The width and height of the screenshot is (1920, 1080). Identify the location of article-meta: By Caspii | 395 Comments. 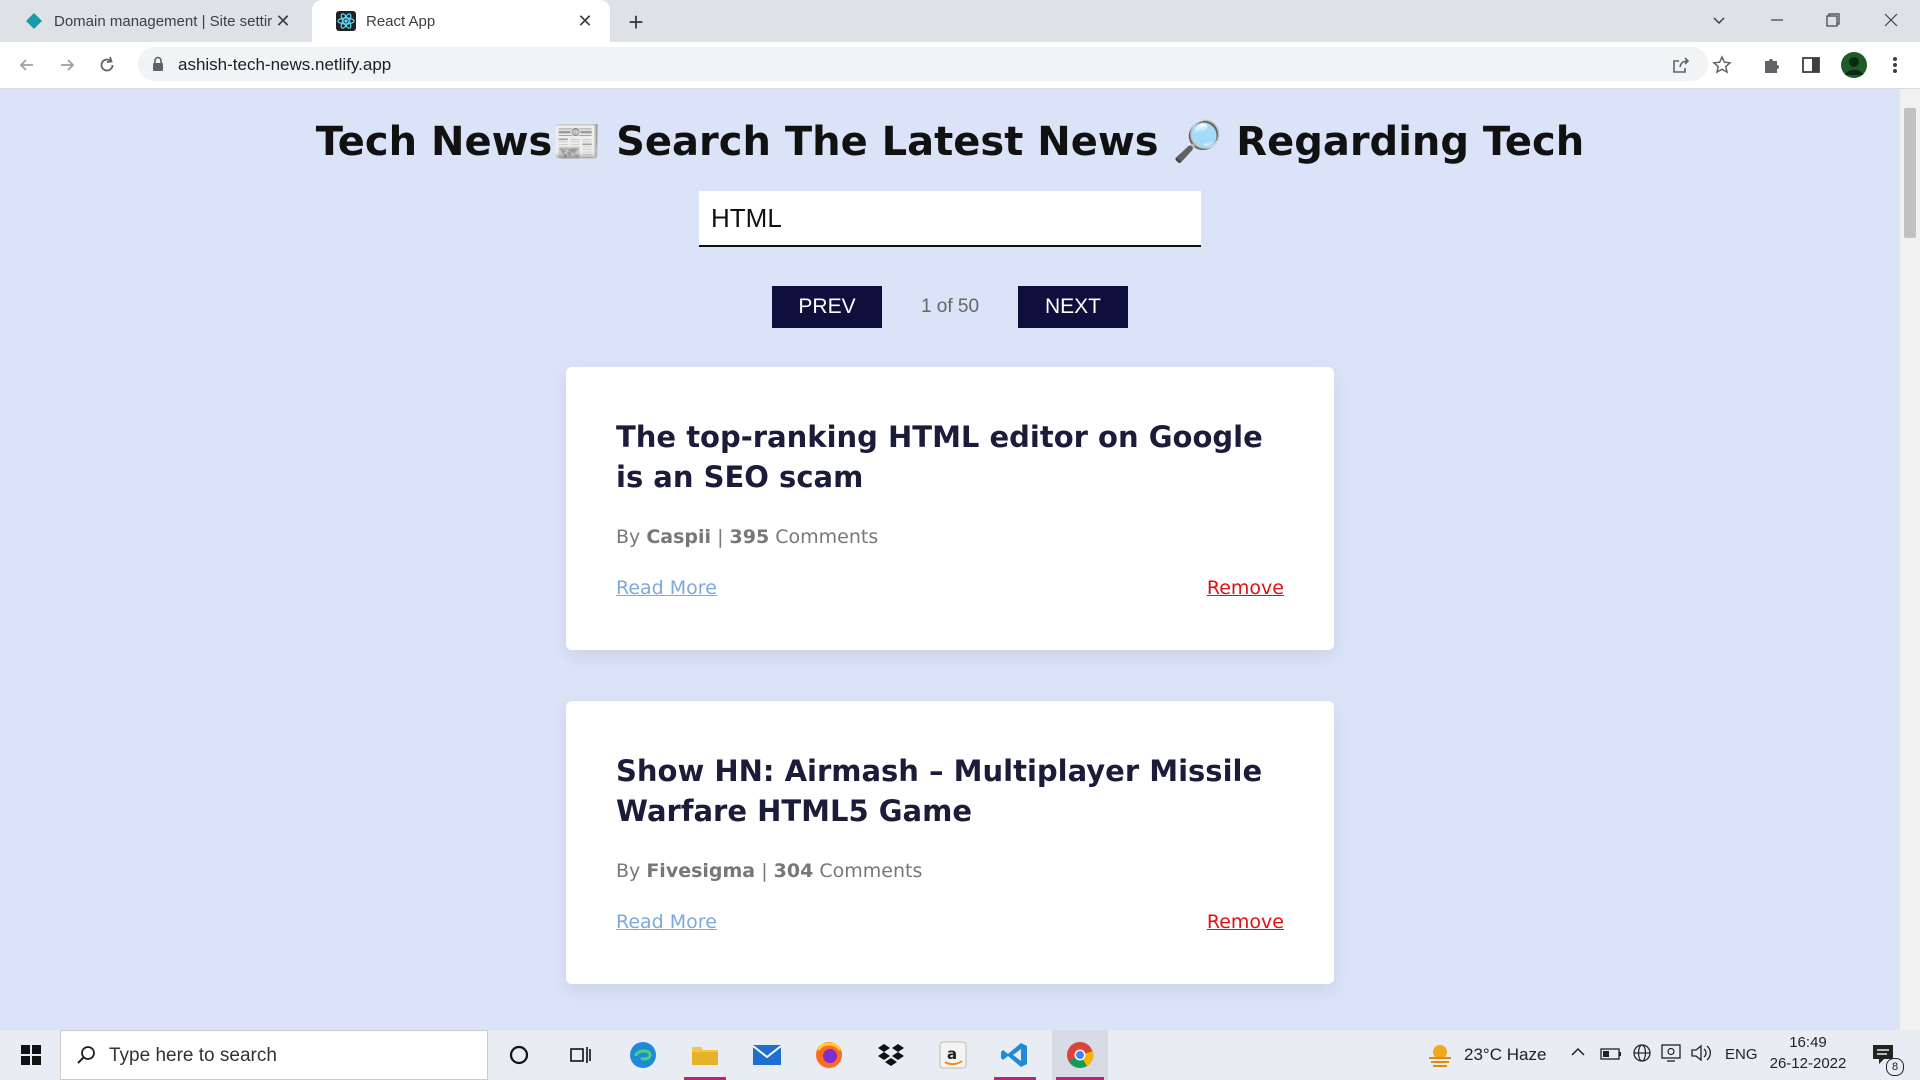
(747, 537).